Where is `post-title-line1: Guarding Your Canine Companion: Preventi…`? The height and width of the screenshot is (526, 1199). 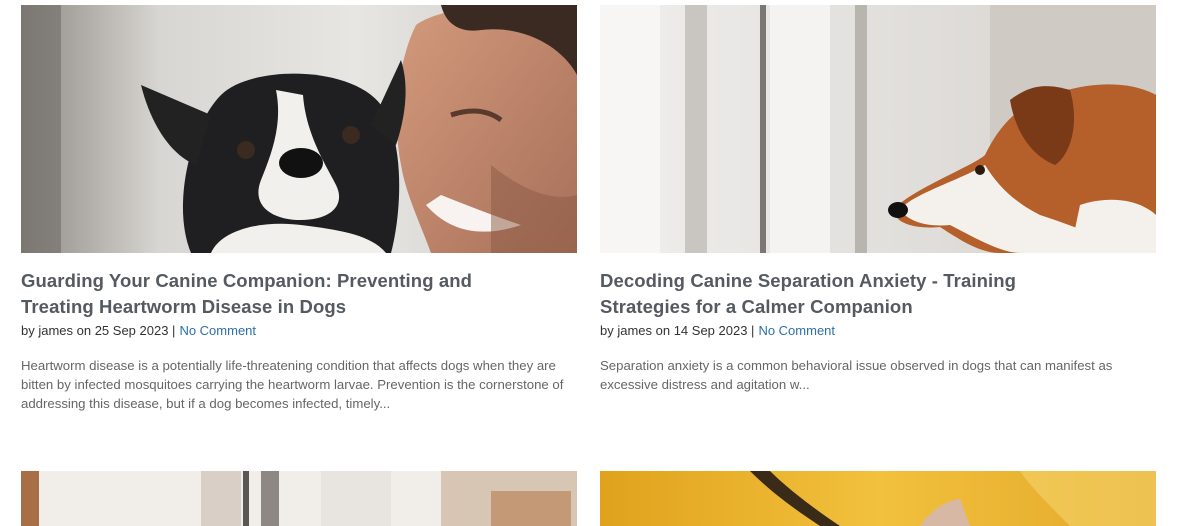
post-title-line1: Guarding Your Canine Companion: Preventi… is located at coordinates (246, 280).